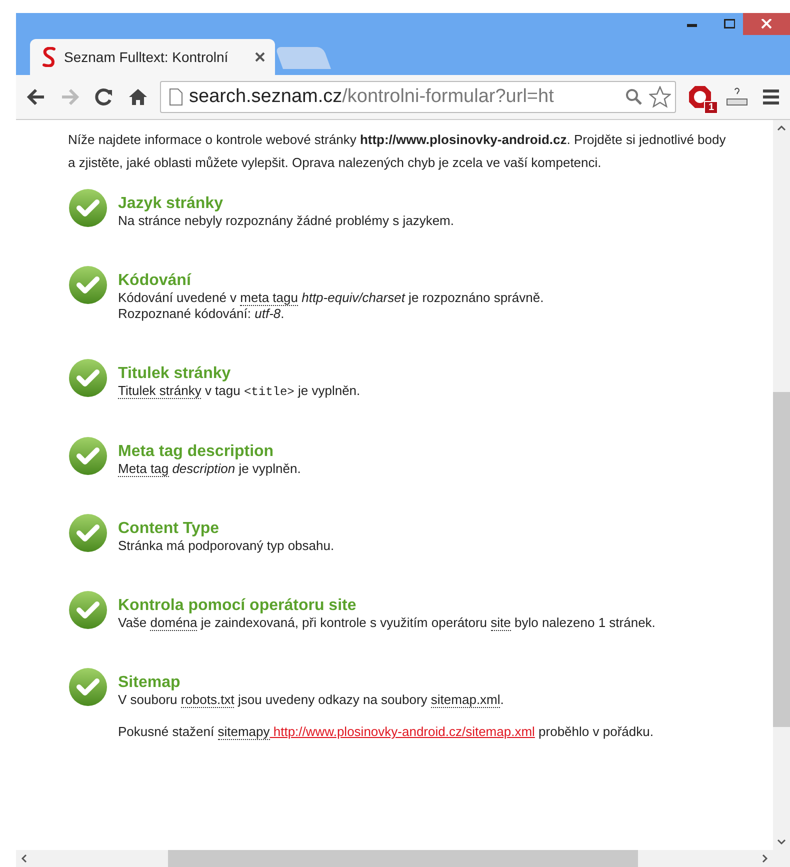  Describe the element at coordinates (660, 97) in the screenshot. I see `star-icon` at that location.